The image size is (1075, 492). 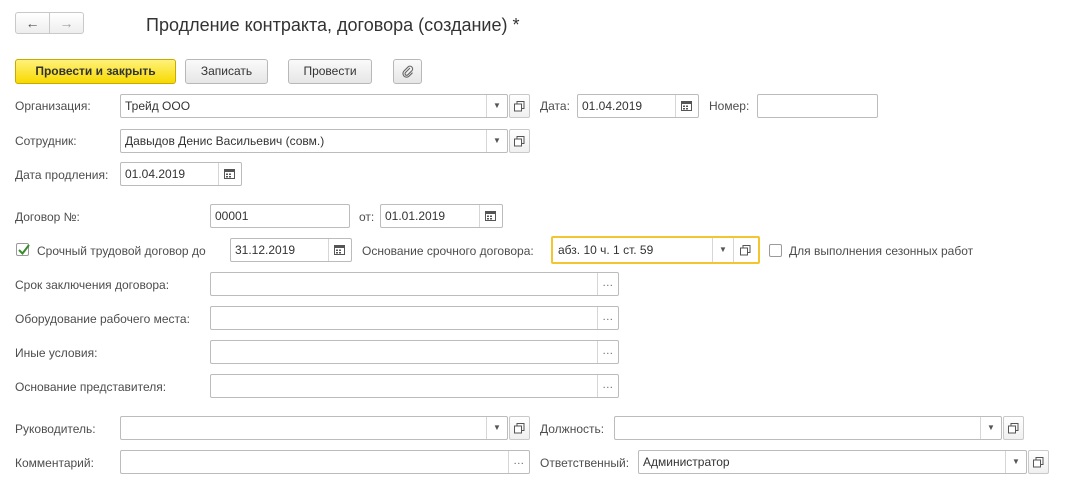 I want to click on contract-from-field: 01.01.2019, so click(x=441, y=216).